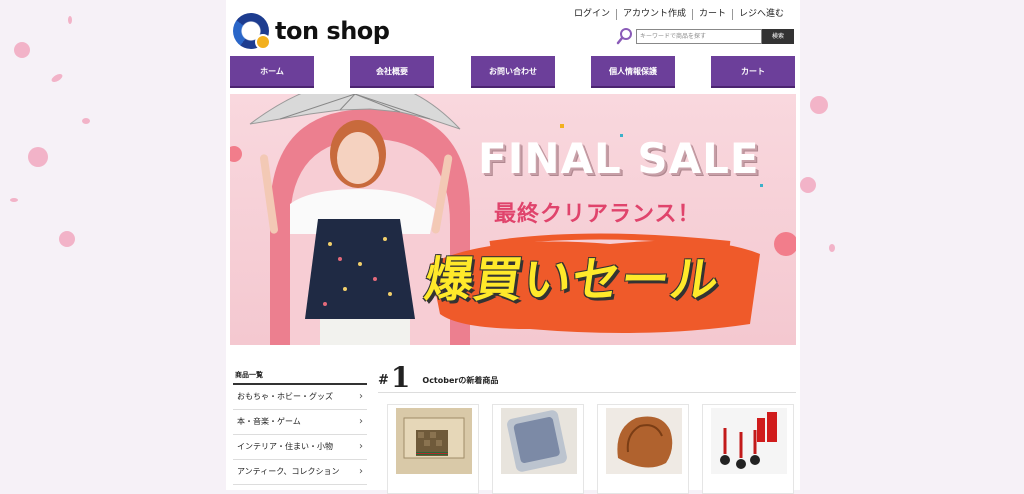  What do you see at coordinates (587, 377) in the screenshot?
I see `section-header: # 1 Octoberの新着商品` at bounding box center [587, 377].